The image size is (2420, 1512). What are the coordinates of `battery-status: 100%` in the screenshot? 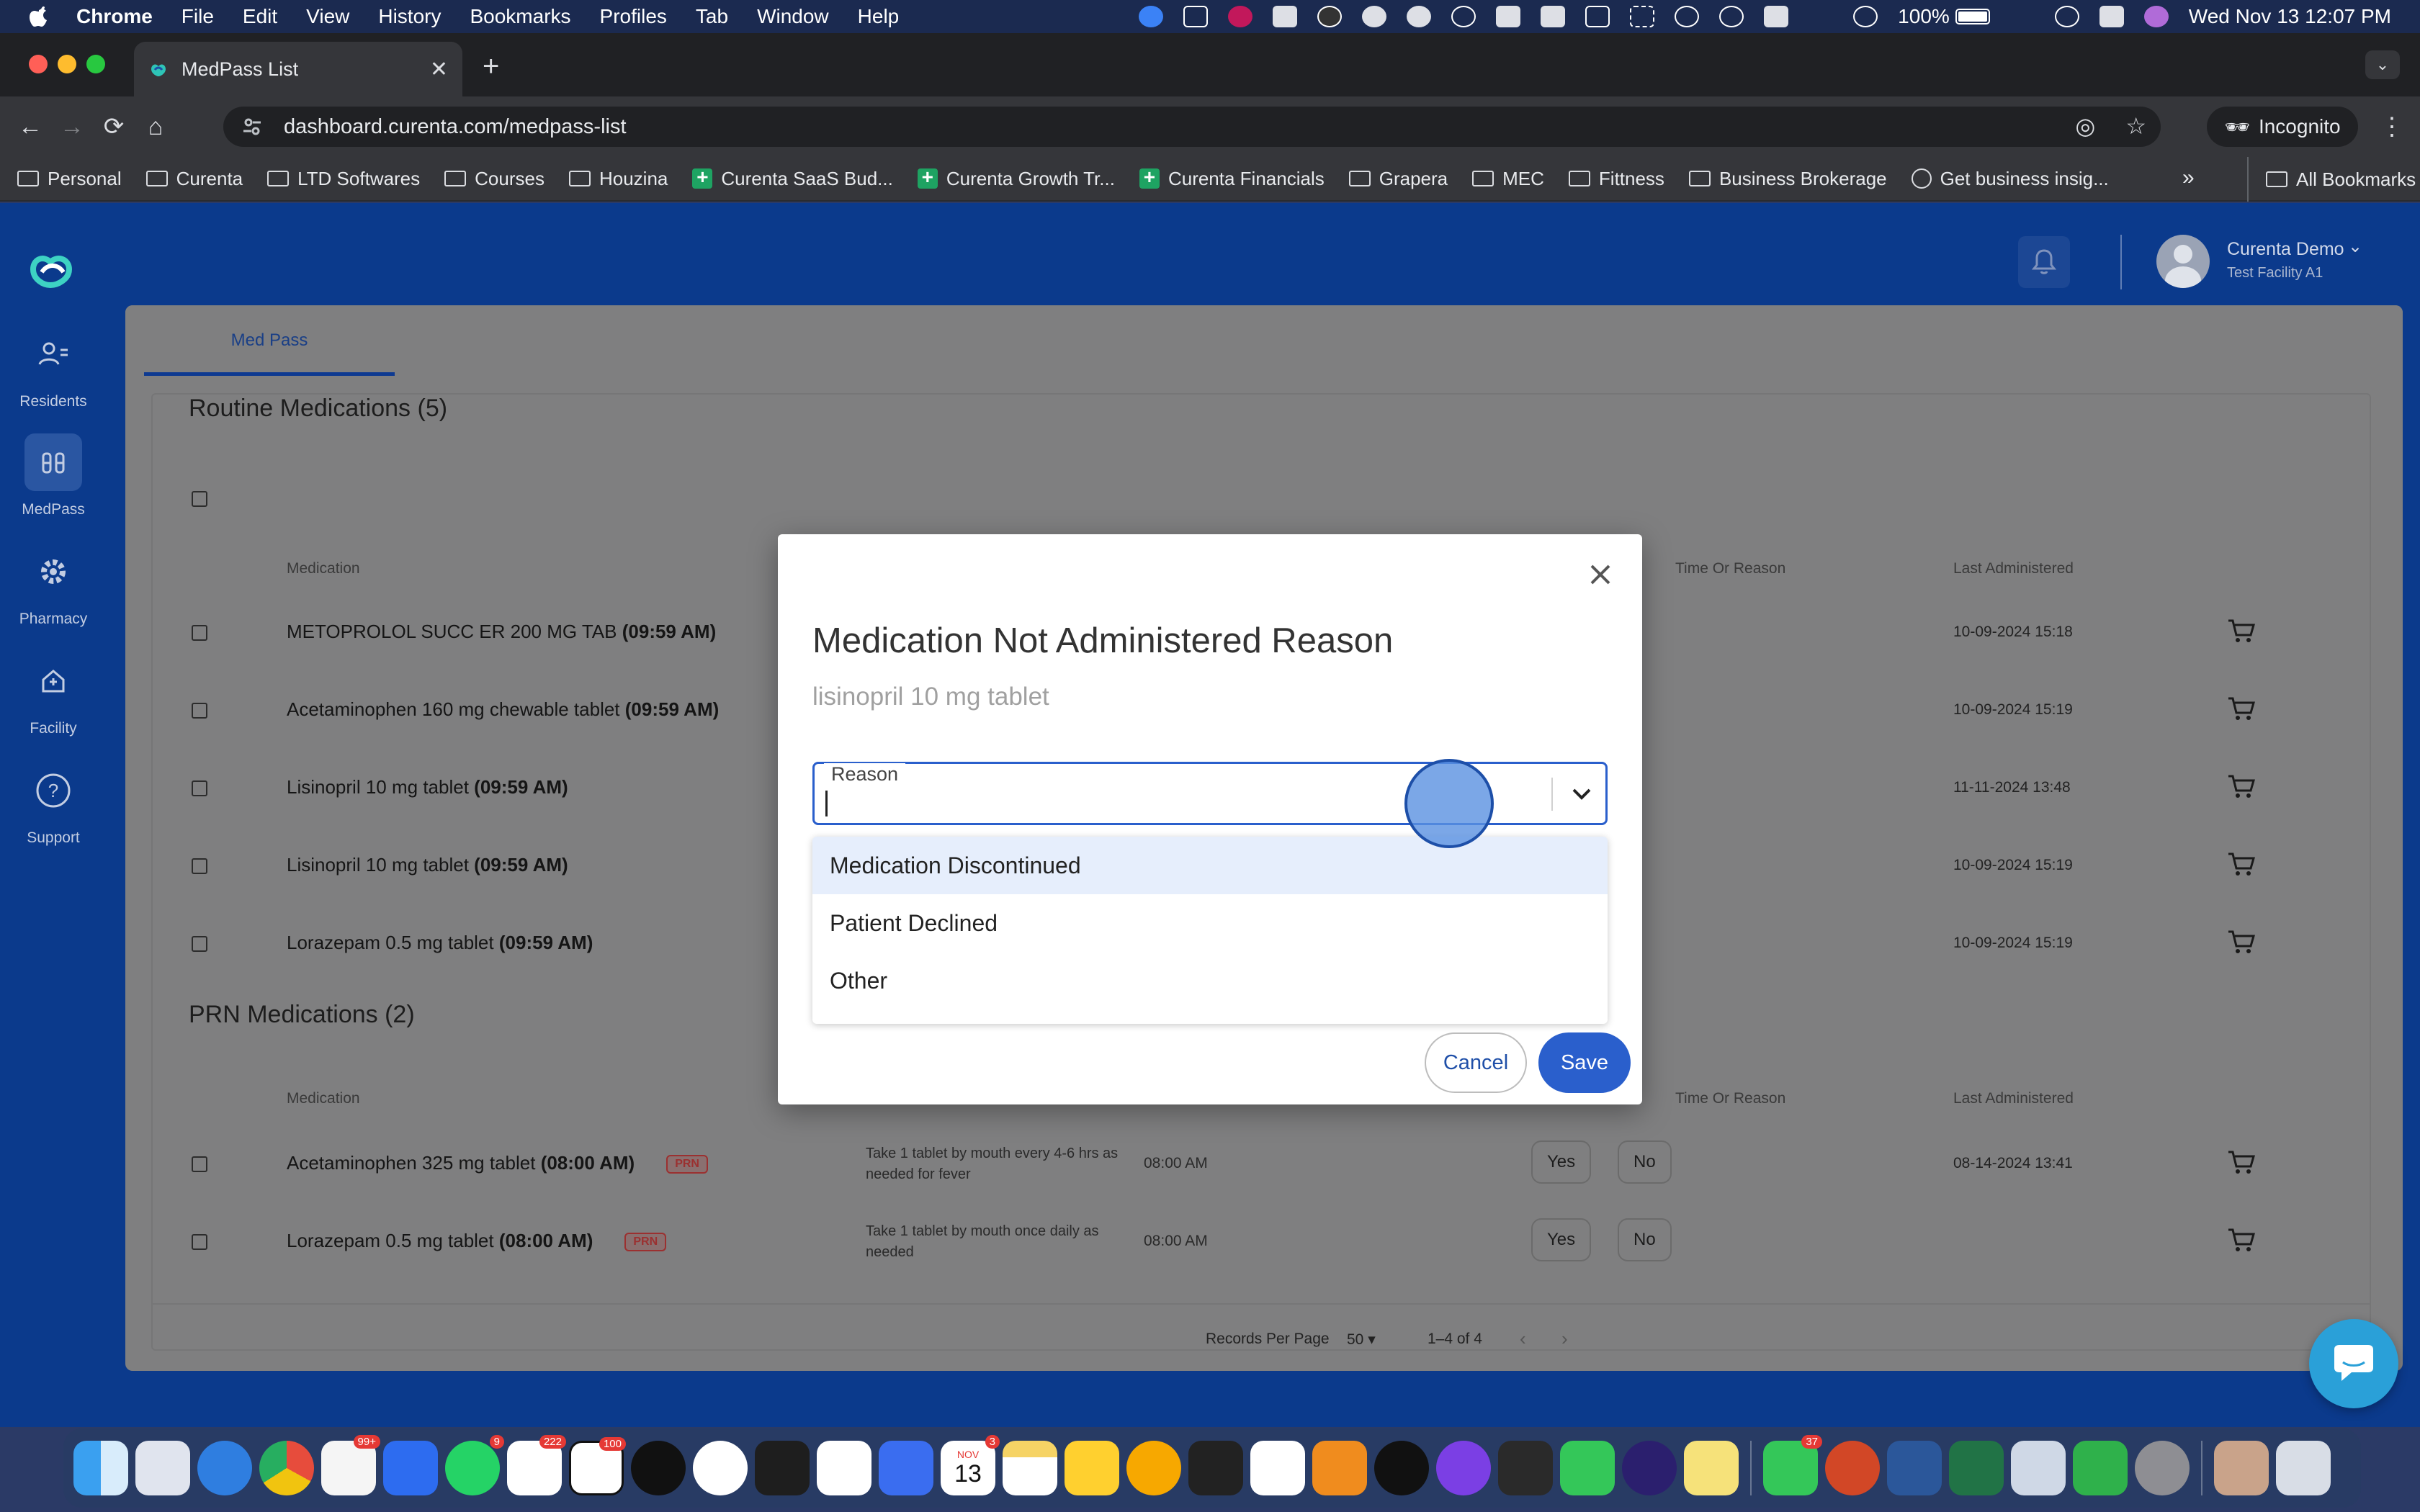 It's located at (1944, 16).